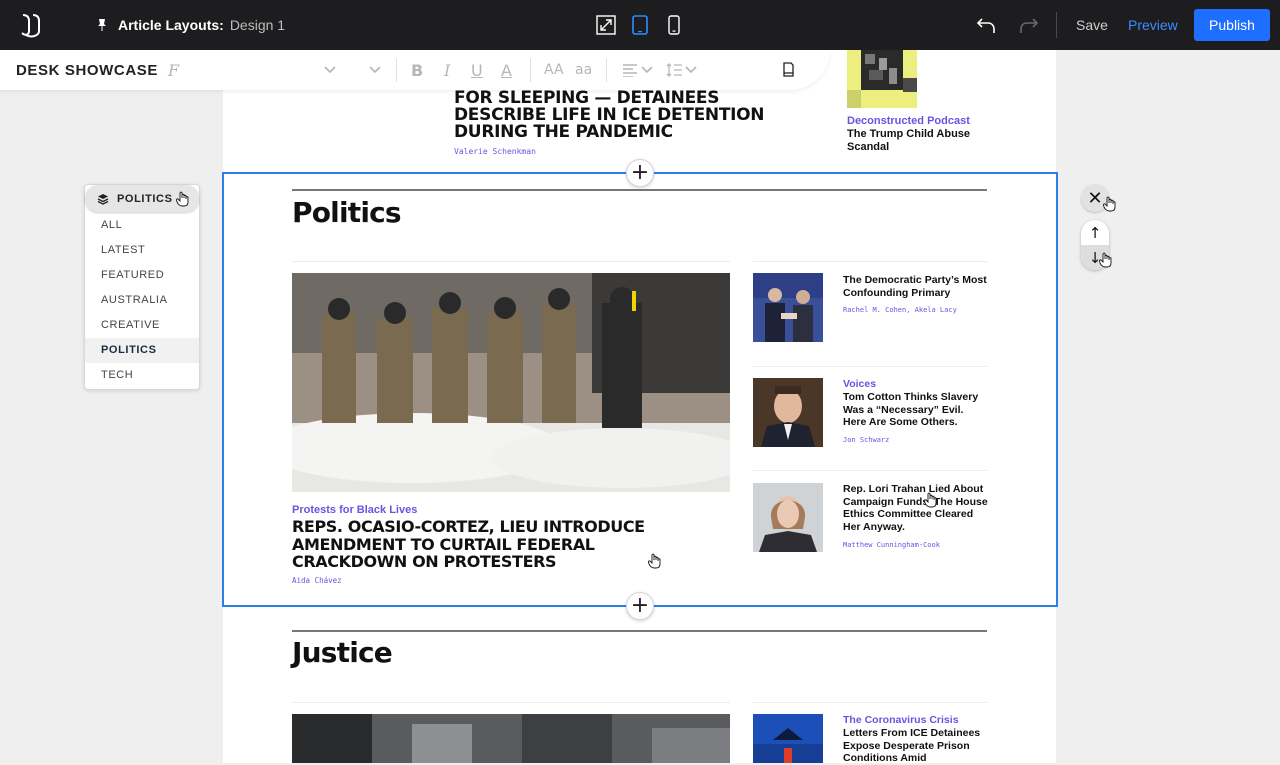 This screenshot has width=1280, height=765. What do you see at coordinates (477, 70) in the screenshot?
I see `underline-icon: U` at bounding box center [477, 70].